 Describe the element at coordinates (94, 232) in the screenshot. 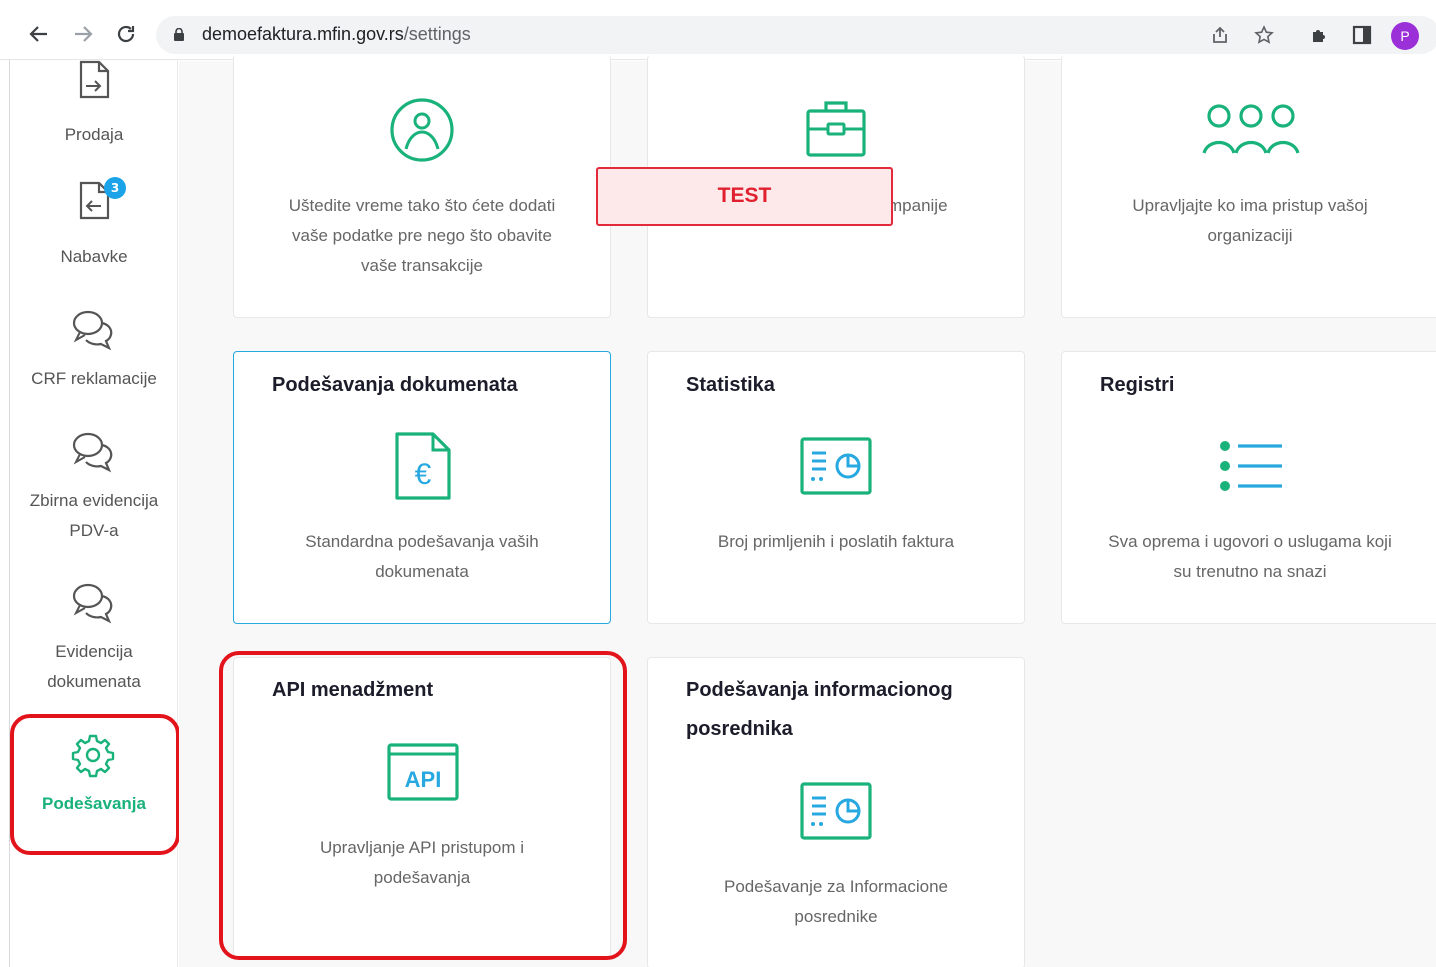

I see `sidebar-item-nabavke: 3 Nabavke` at that location.